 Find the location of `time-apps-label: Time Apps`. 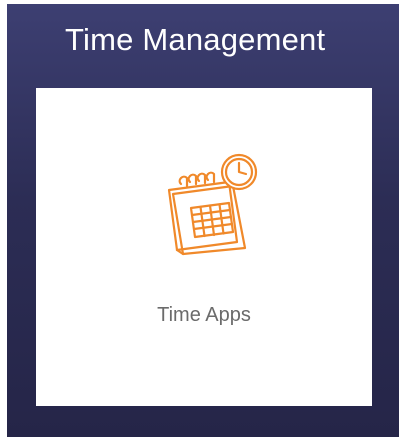

time-apps-label: Time Apps is located at coordinates (204, 315).